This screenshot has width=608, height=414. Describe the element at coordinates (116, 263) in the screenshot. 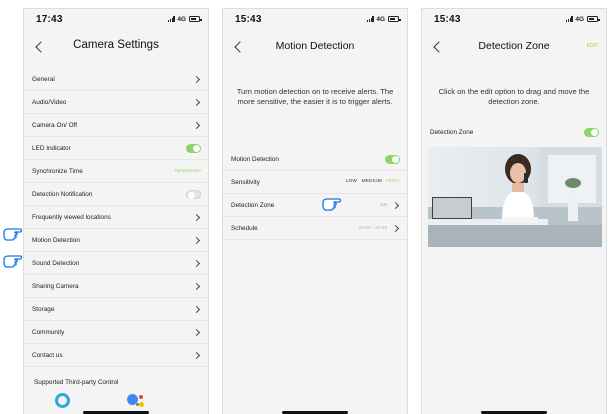

I see `settings-row-sound-detection: Sound Detection` at that location.